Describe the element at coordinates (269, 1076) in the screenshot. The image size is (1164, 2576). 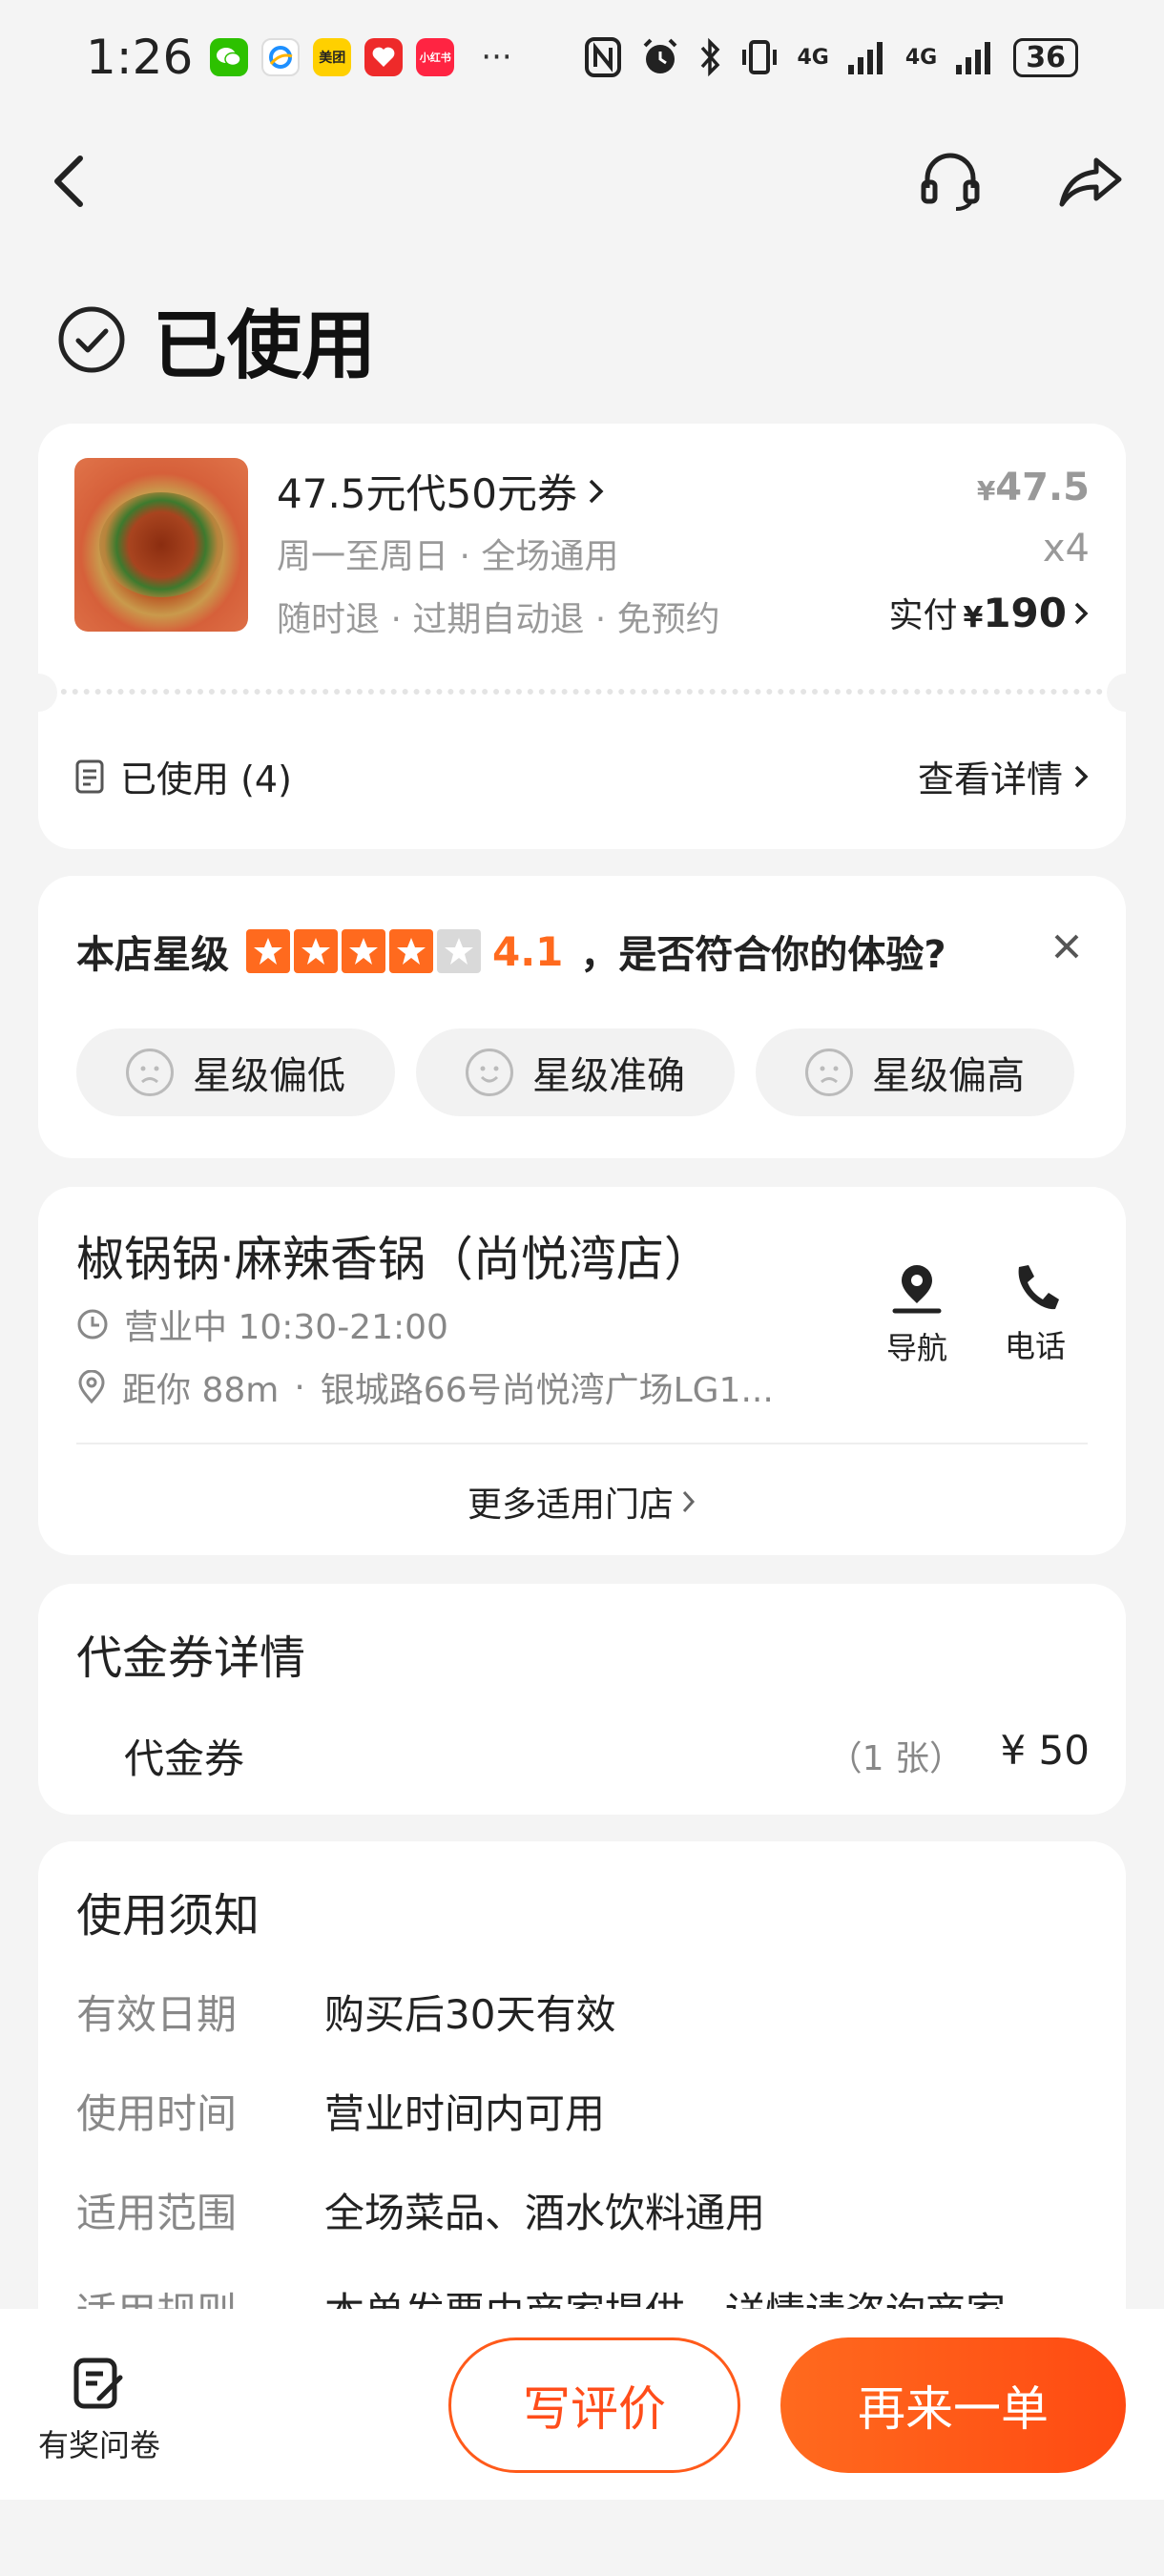
I see `rating-too-low-label: 星级偏低` at that location.